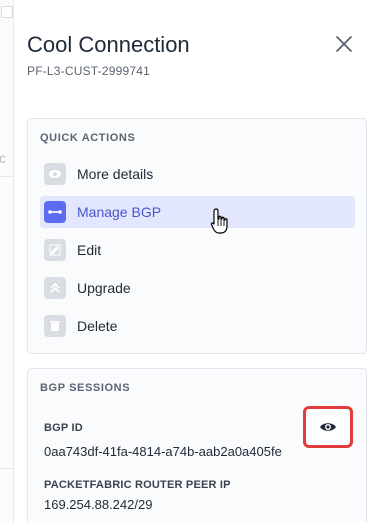  Describe the element at coordinates (7, 261) in the screenshot. I see `background-page: c` at that location.